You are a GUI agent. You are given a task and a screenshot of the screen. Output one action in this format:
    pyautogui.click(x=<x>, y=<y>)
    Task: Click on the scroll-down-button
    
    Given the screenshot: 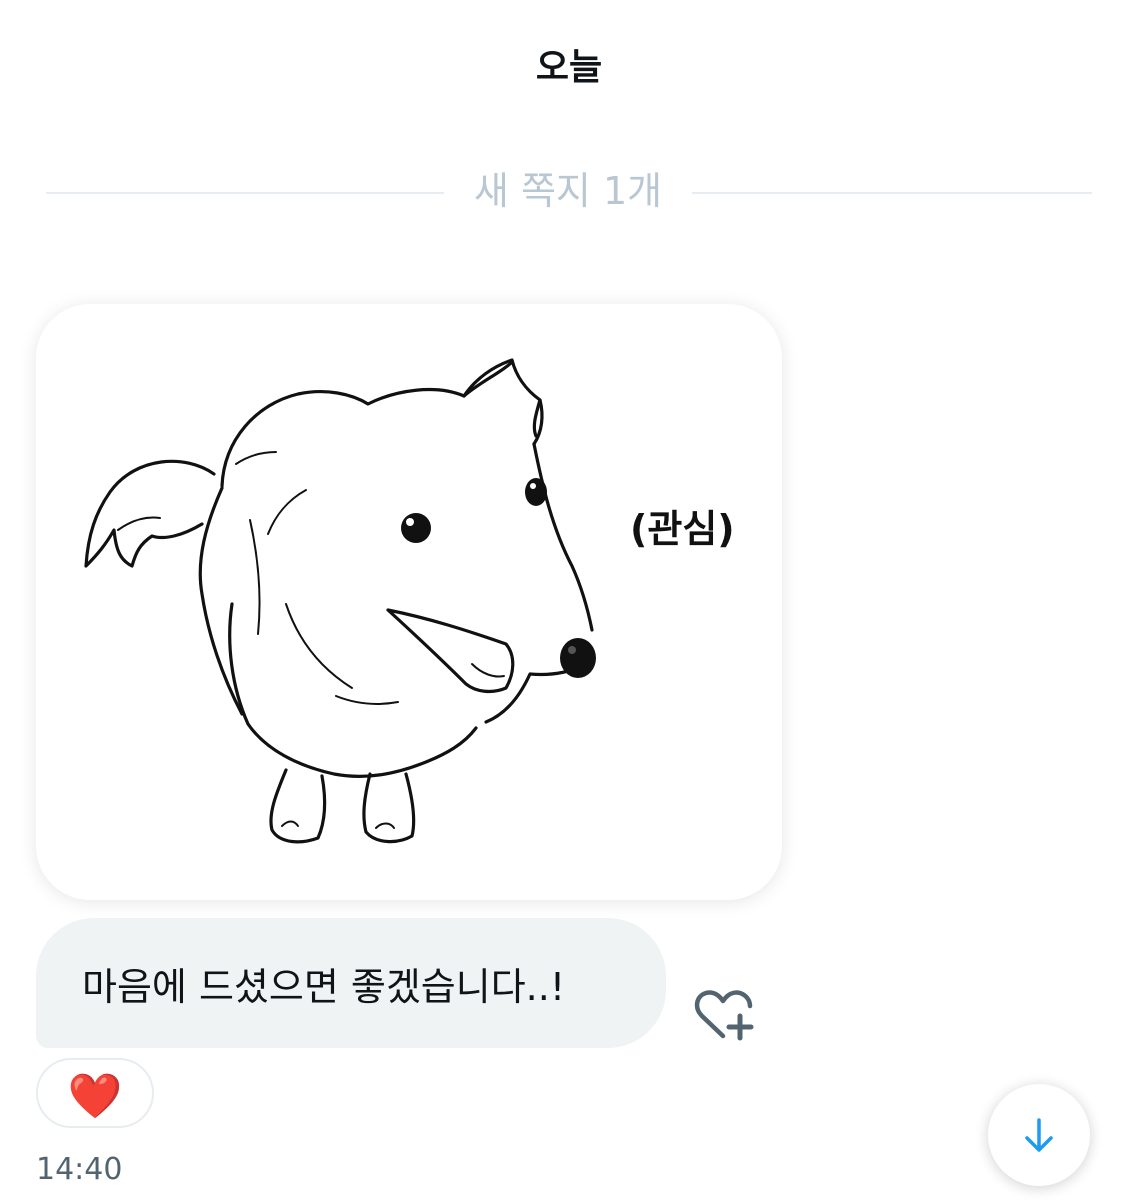 What is the action you would take?
    pyautogui.click(x=1039, y=1135)
    